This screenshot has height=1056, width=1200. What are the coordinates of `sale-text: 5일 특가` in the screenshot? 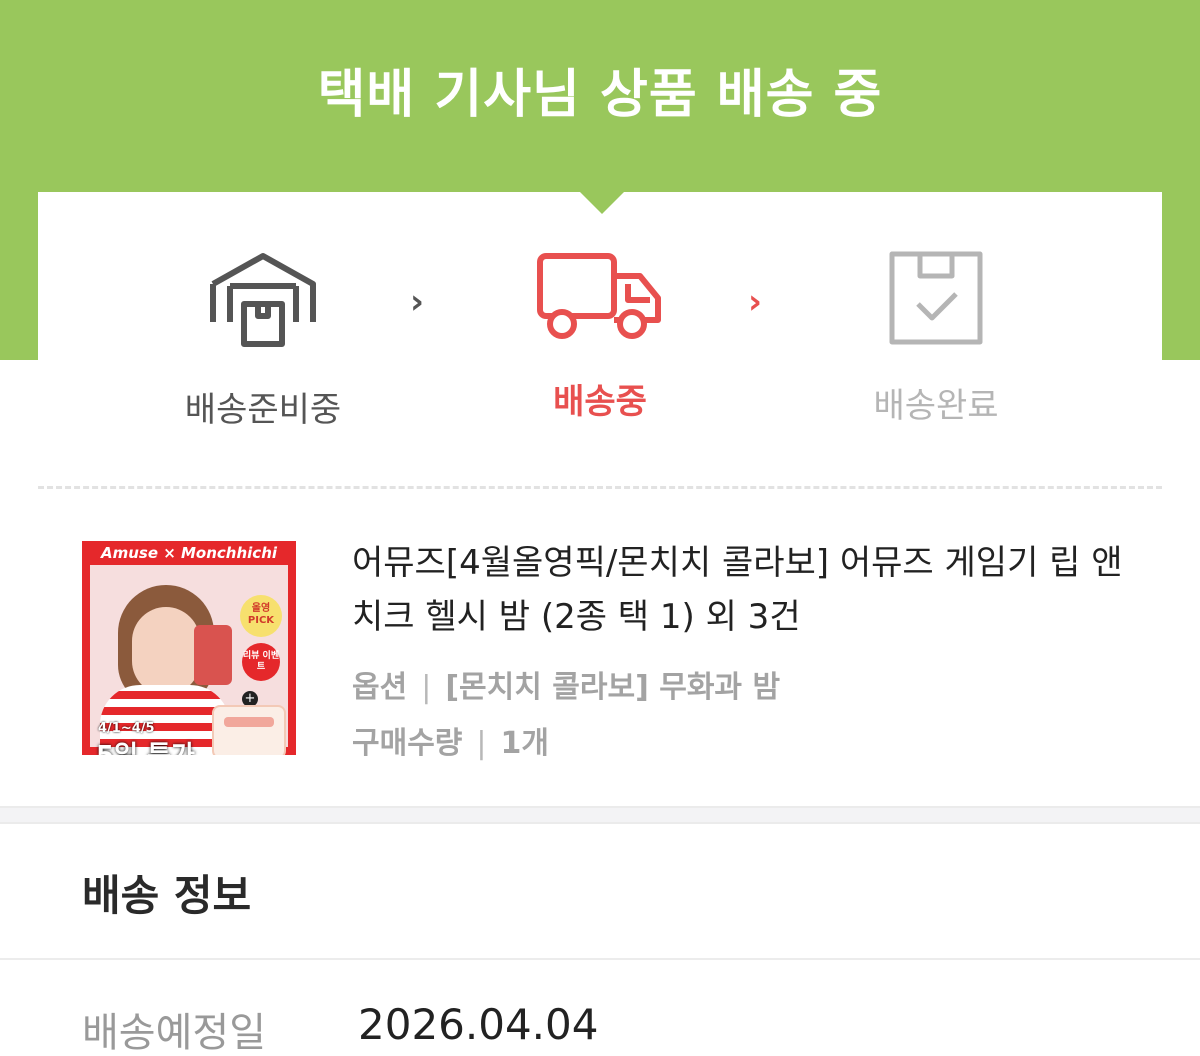 It's located at (145, 745).